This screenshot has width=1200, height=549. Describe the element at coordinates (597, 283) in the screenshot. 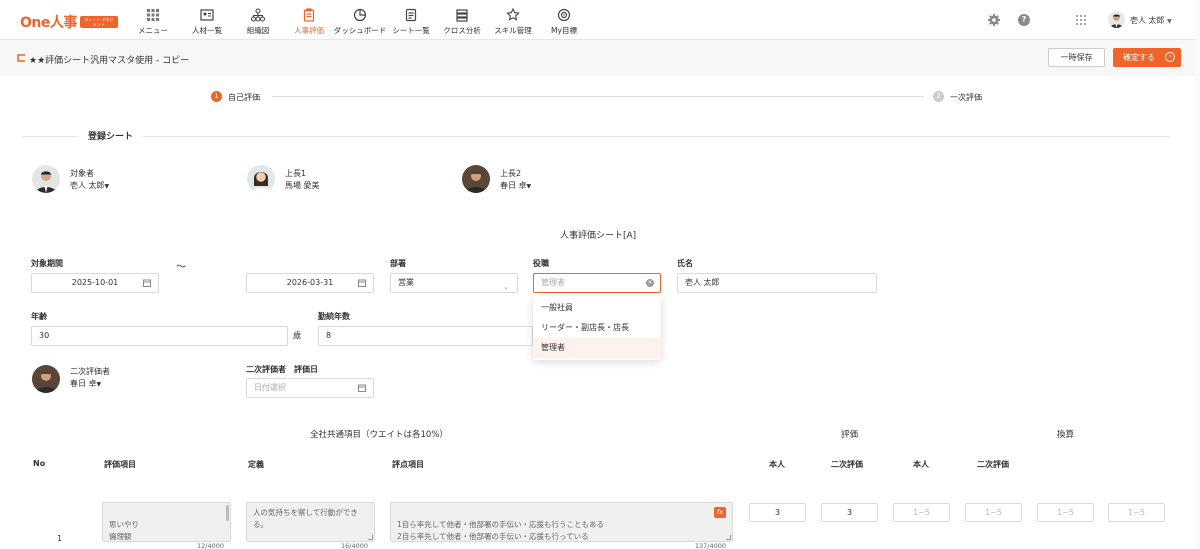

I see `position-select: 管理者 ×` at that location.